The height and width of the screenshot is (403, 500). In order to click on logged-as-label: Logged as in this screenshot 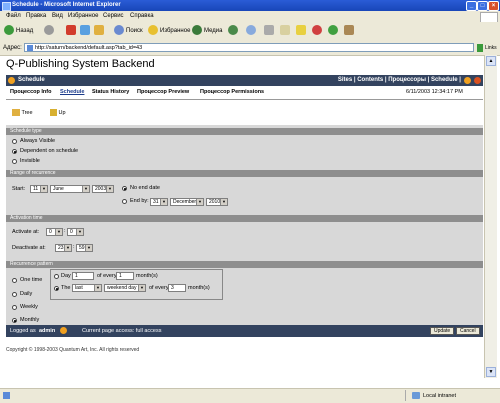, I will do `click(23, 331)`.